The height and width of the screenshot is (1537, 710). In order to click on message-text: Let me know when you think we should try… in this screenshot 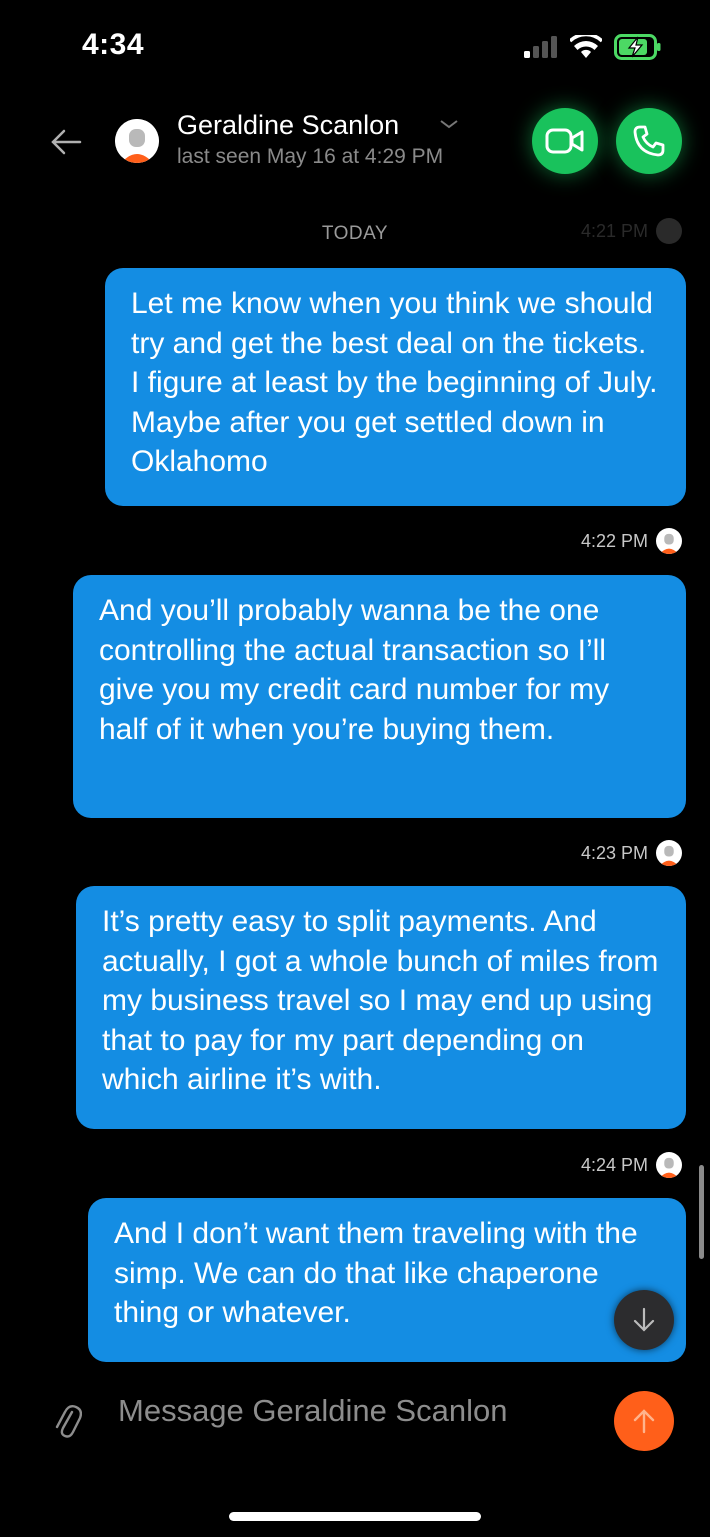, I will do `click(394, 382)`.